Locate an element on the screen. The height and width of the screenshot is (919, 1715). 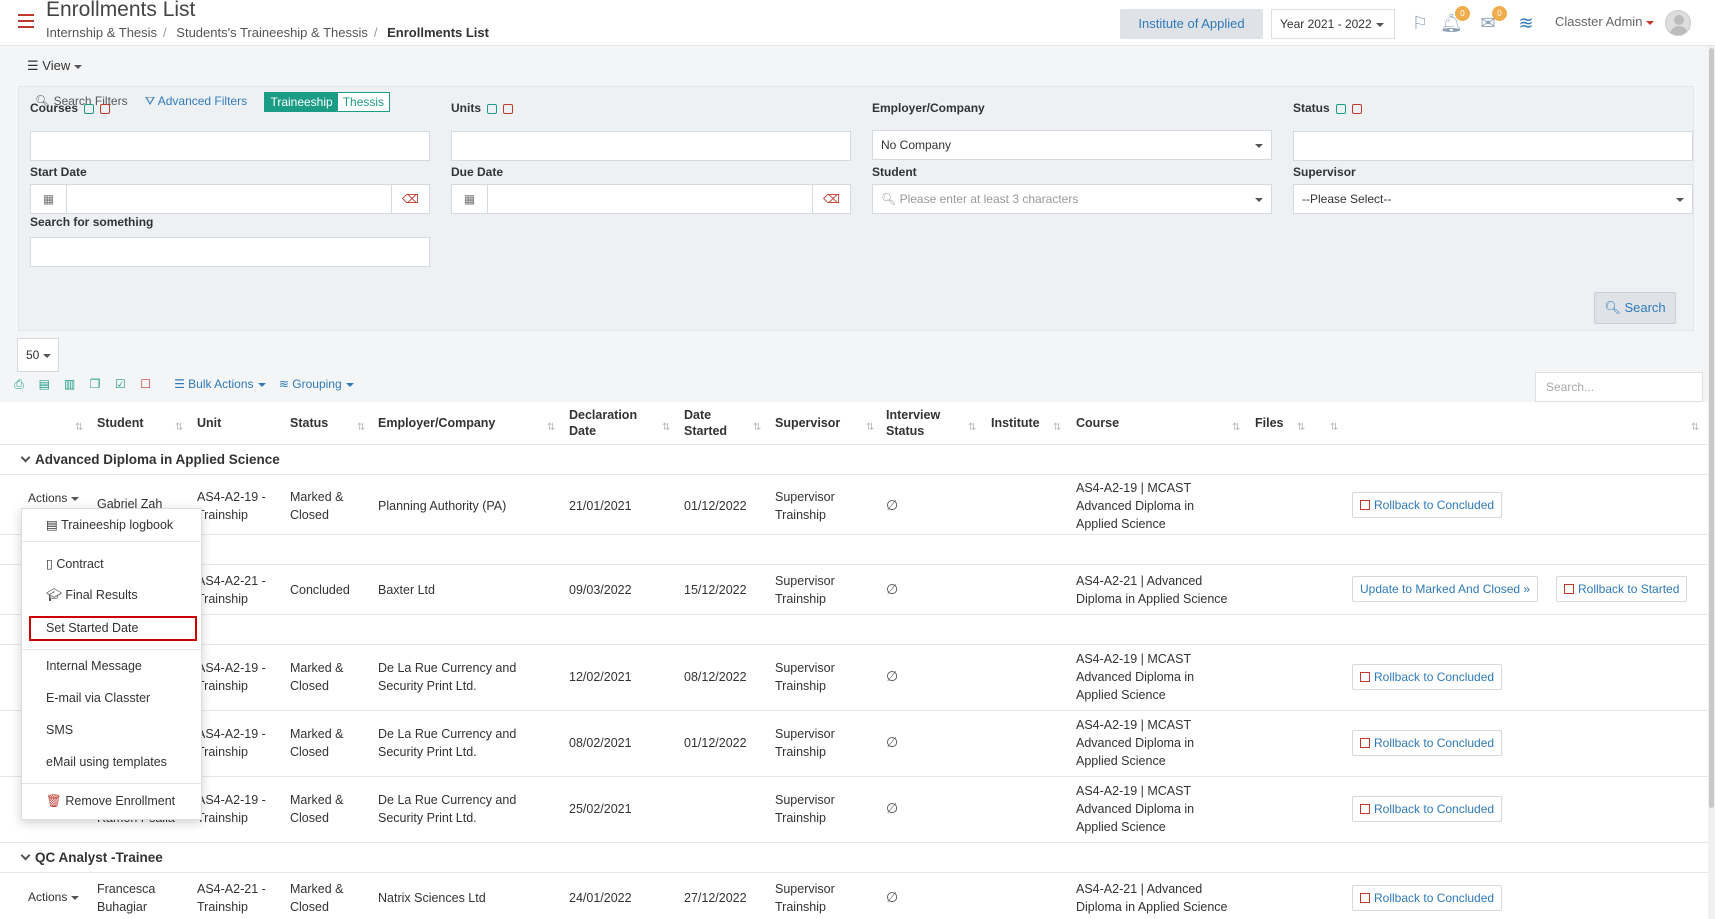
menu-item-internal-message: Internal Message is located at coordinates (112, 666).